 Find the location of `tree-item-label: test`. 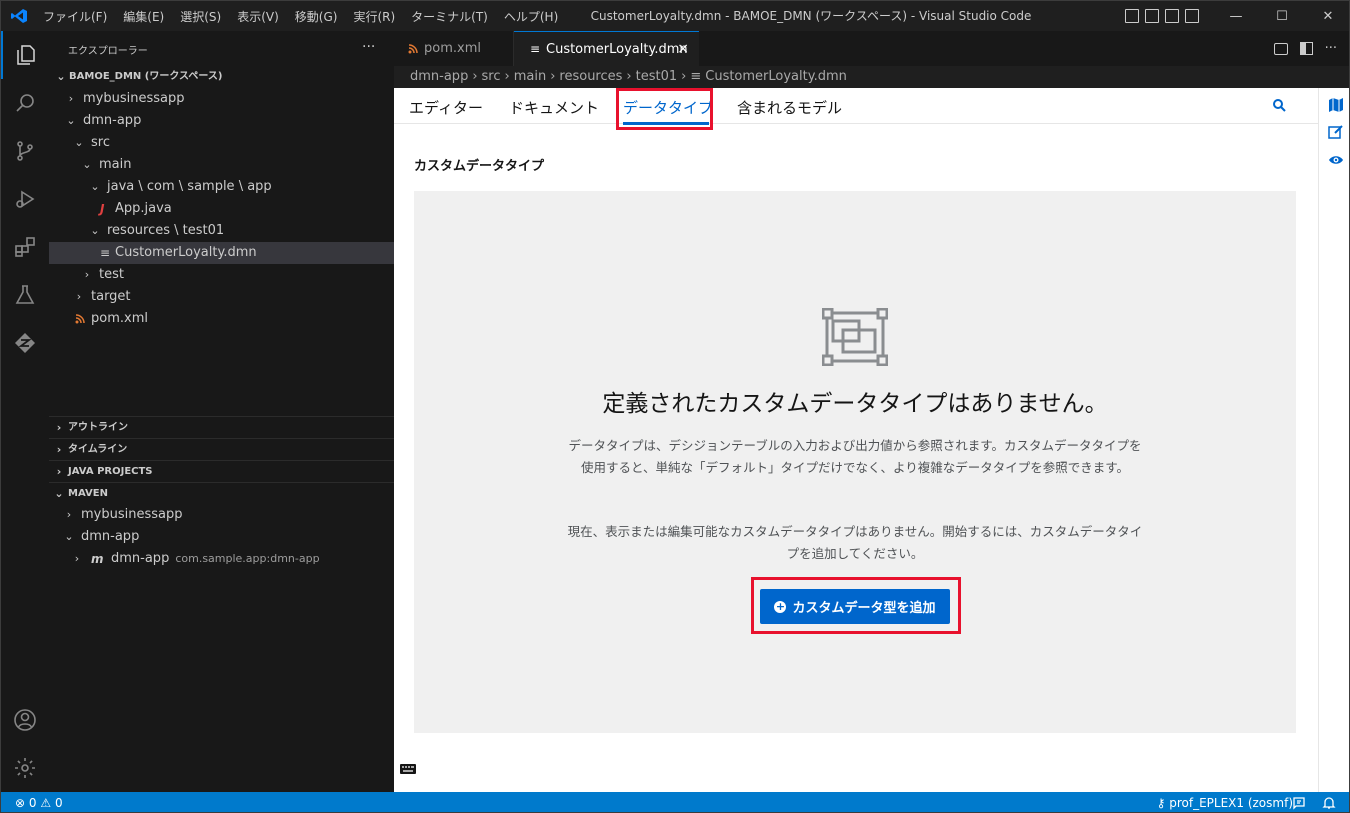

tree-item-label: test is located at coordinates (111, 274).